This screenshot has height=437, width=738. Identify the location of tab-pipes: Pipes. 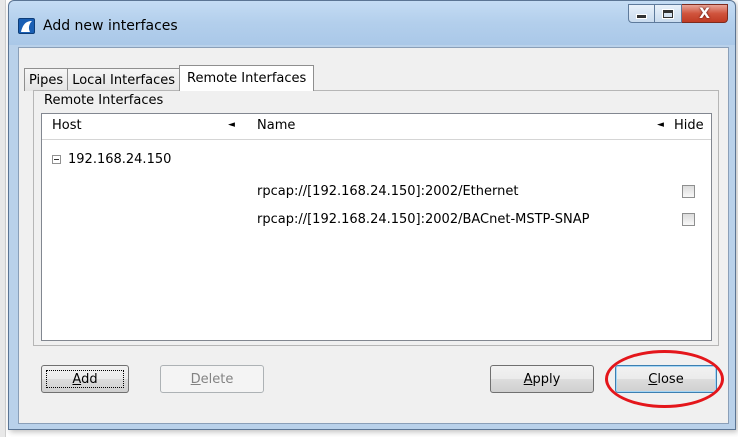
(46, 79).